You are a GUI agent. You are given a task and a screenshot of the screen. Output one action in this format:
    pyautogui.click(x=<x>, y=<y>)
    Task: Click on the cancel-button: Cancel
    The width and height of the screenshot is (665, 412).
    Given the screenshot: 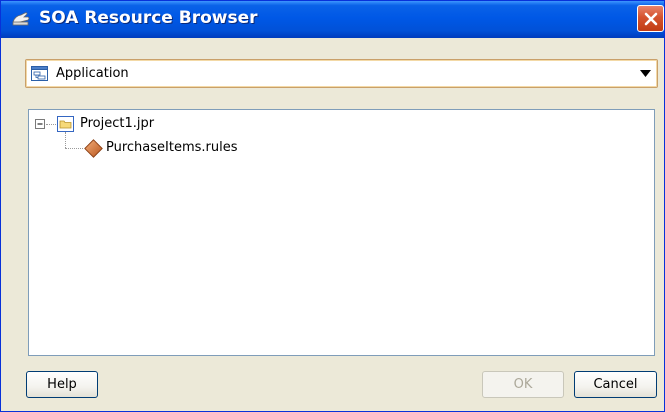 What is the action you would take?
    pyautogui.click(x=615, y=384)
    